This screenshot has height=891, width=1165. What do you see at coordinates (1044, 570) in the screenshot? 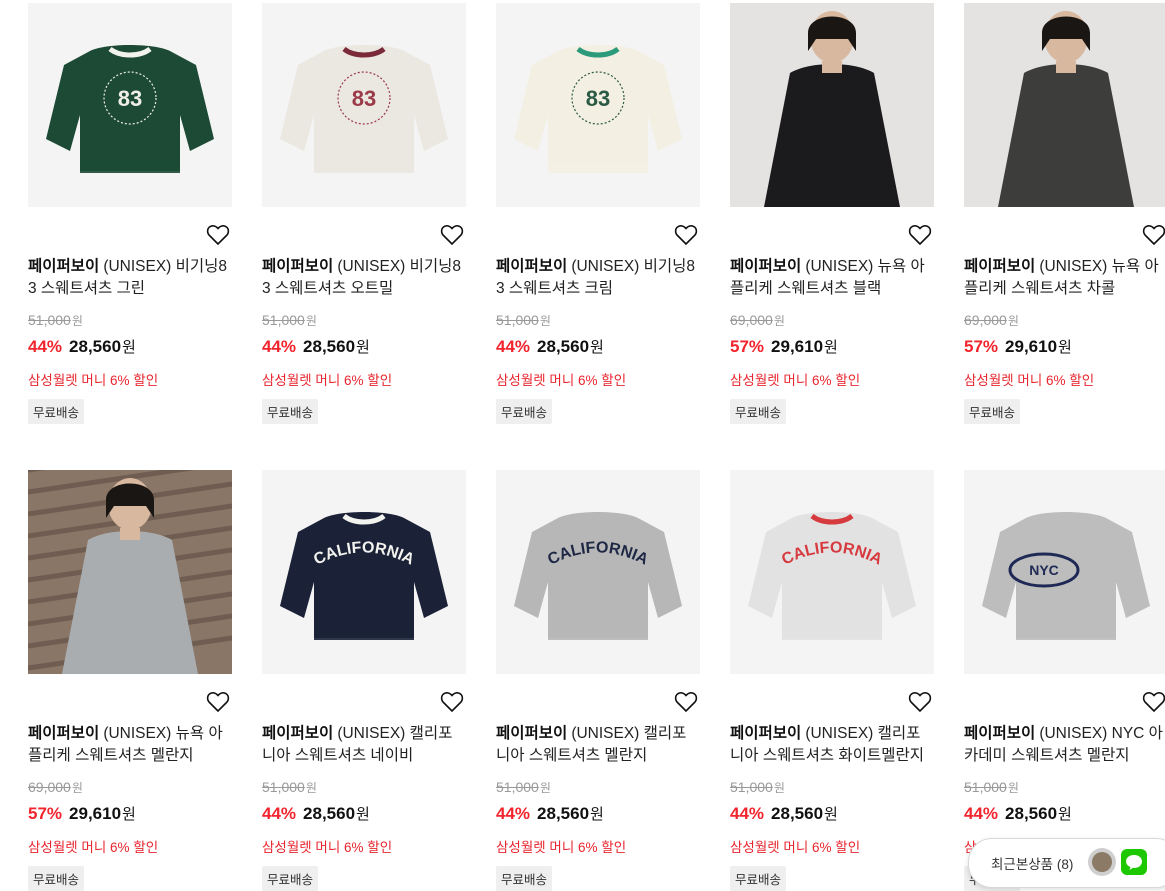
I see `svg-text: NYC` at bounding box center [1044, 570].